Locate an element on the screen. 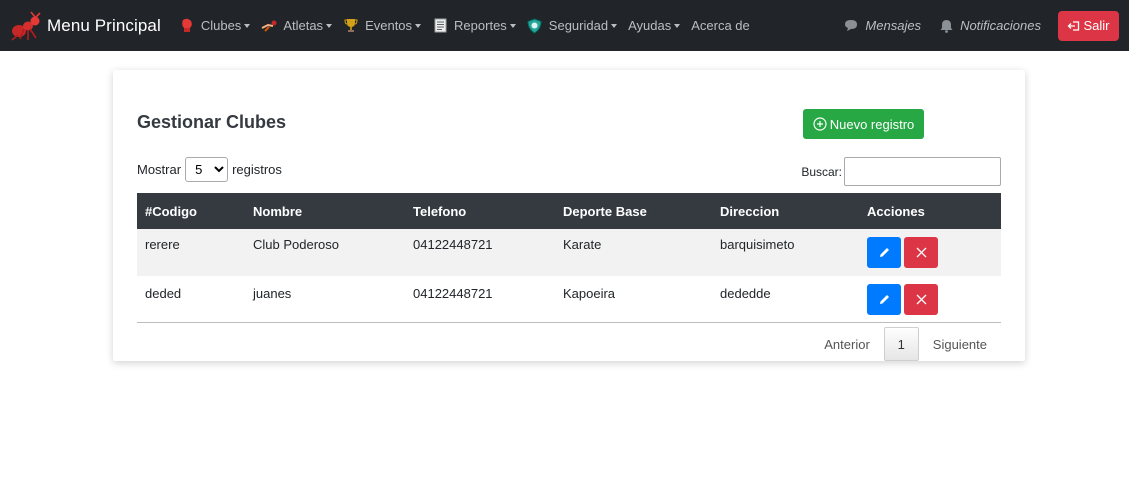 This screenshot has height=494, width=1129. column-header-codigo: #Codigo is located at coordinates (191, 211).